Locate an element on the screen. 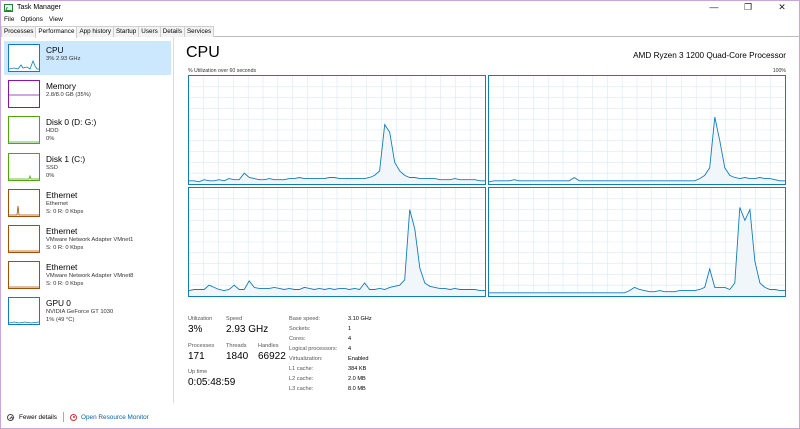 This screenshot has width=800, height=429. sidebar-item-name: Memory is located at coordinates (61, 86).